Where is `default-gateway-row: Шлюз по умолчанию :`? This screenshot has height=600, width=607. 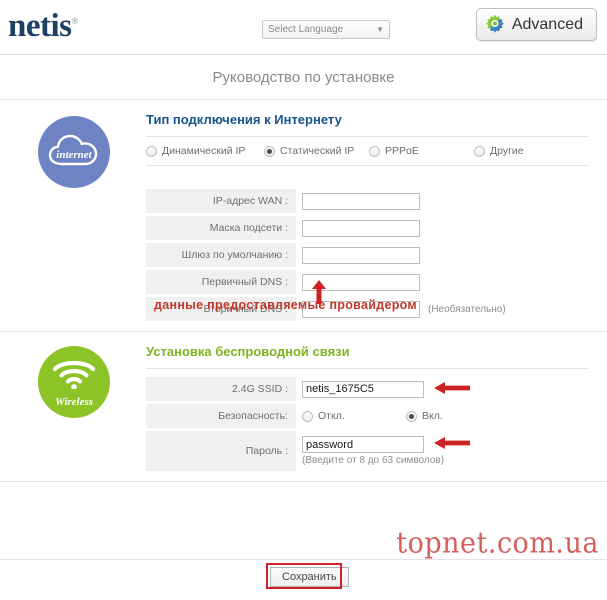
default-gateway-row: Шлюз по умолчанию : is located at coordinates (367, 255).